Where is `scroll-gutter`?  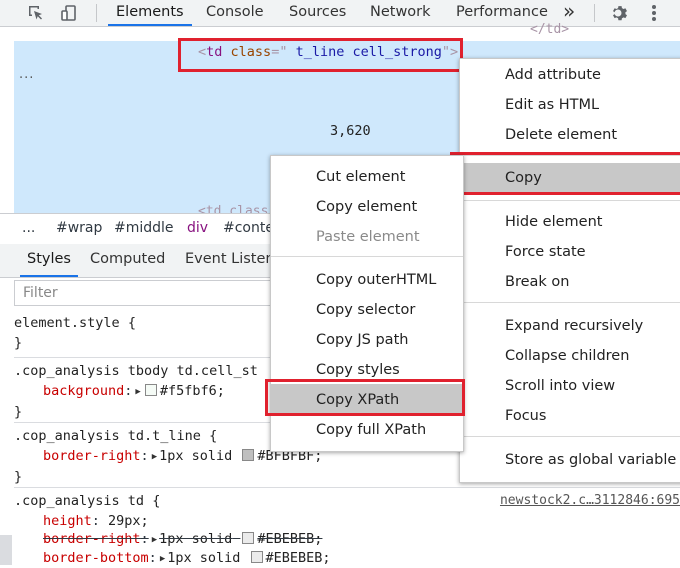
scroll-gutter is located at coordinates (6, 550).